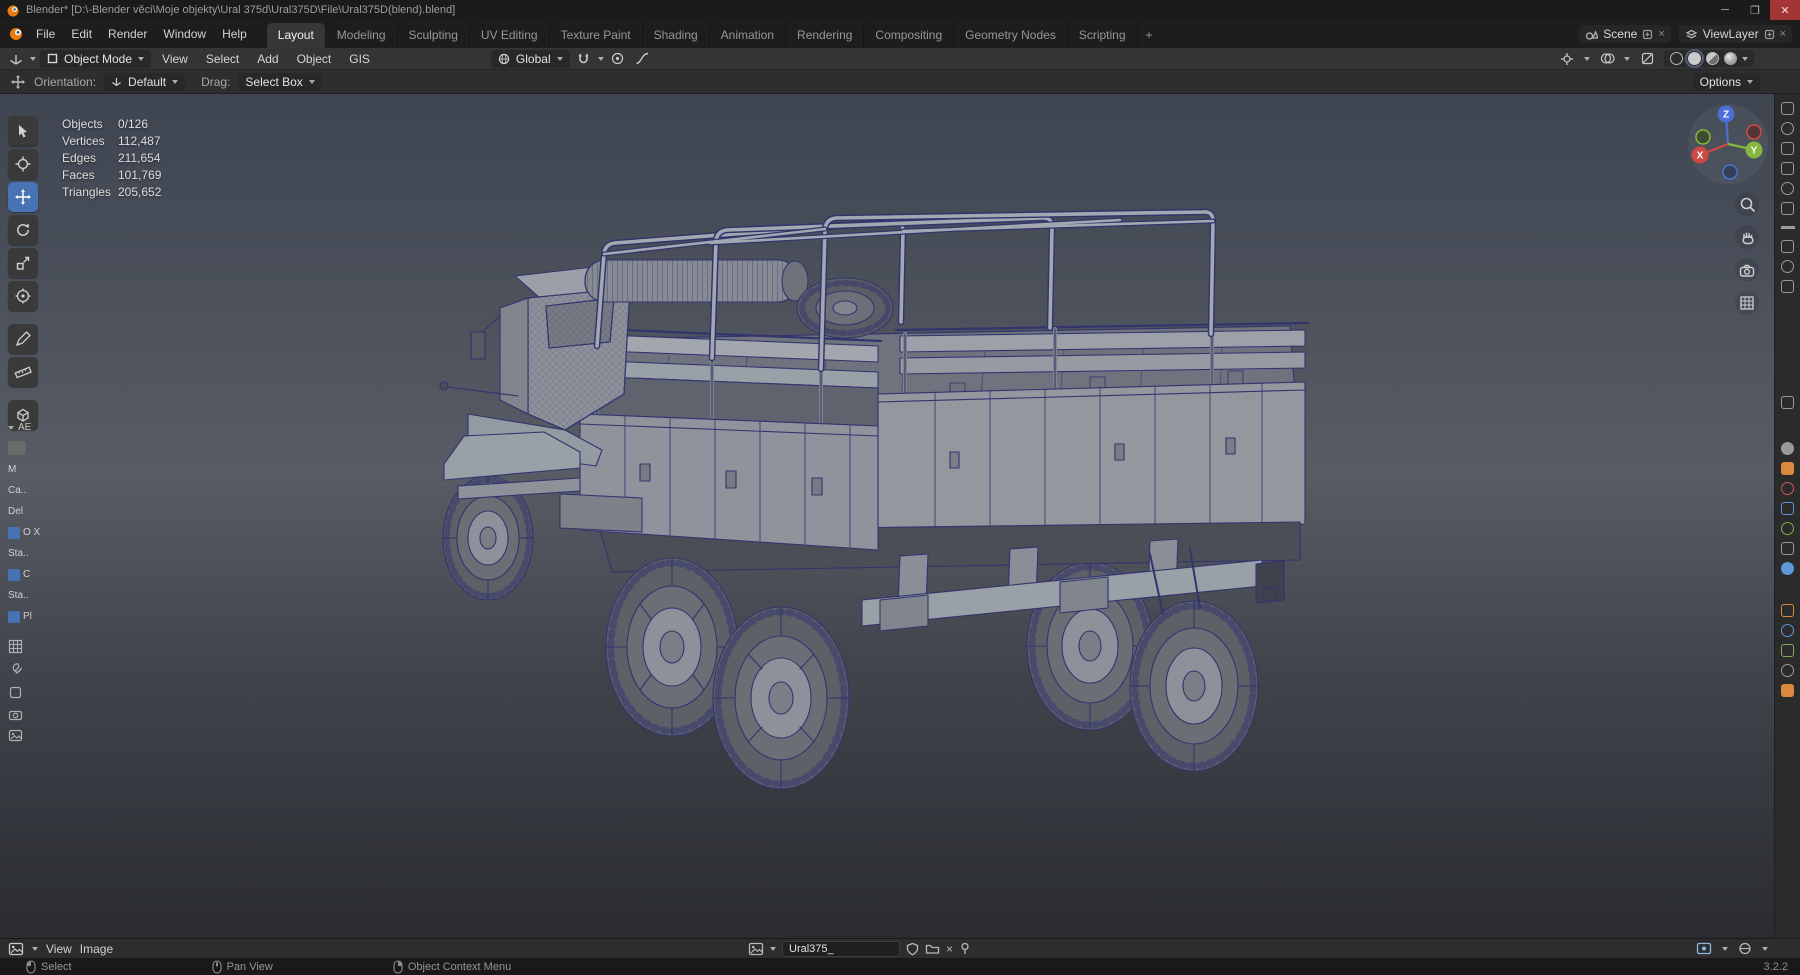 Image resolution: width=1800 pixels, height=975 pixels. I want to click on close-button: ✕, so click(1785, 10).